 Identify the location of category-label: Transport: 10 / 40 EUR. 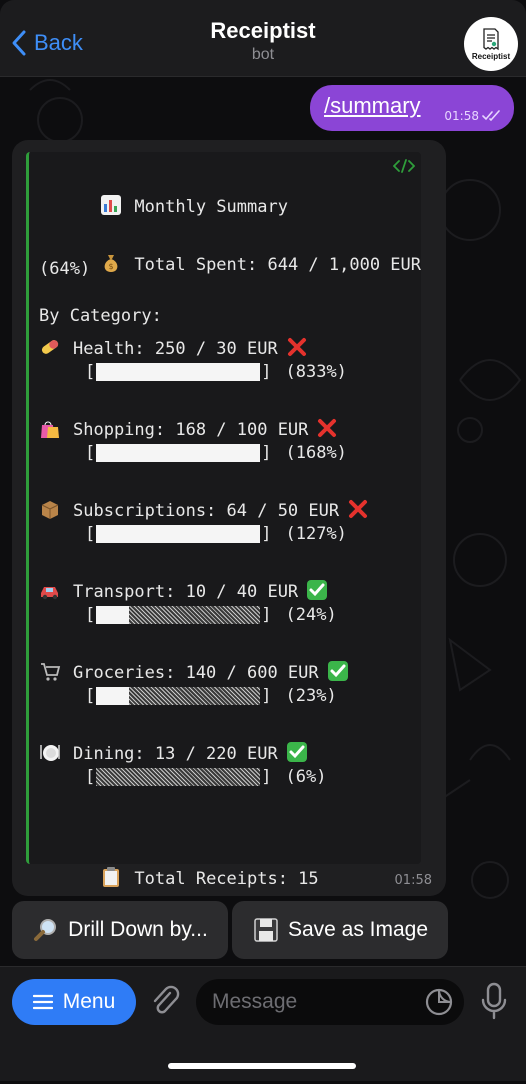
(186, 592).